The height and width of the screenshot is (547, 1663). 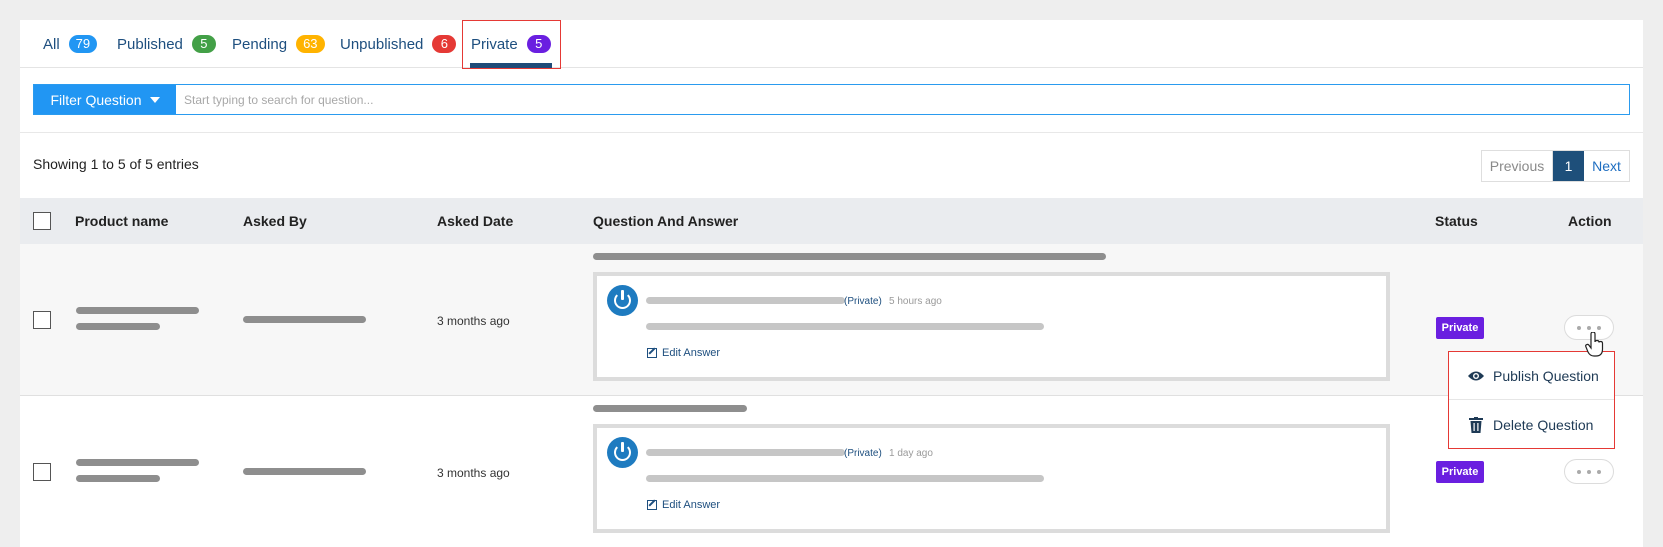 What do you see at coordinates (116, 164) in the screenshot?
I see `entries-info: Showing 1 to 5 of 5 entries` at bounding box center [116, 164].